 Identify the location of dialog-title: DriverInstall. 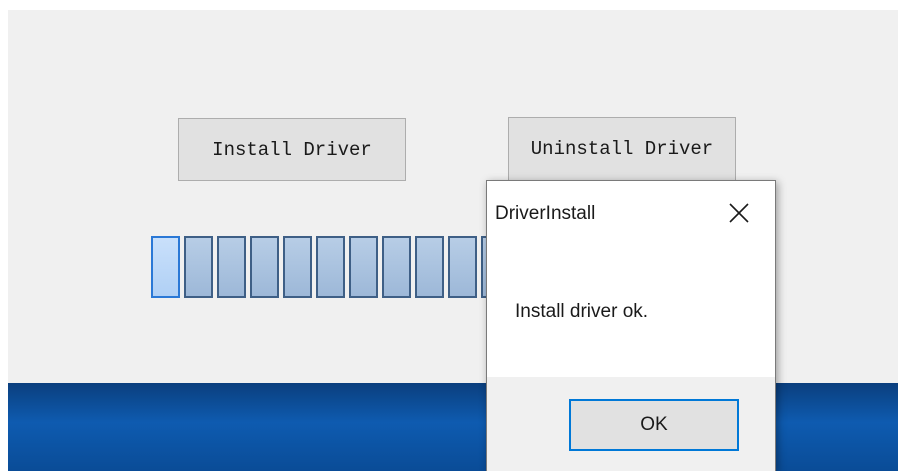
(545, 213).